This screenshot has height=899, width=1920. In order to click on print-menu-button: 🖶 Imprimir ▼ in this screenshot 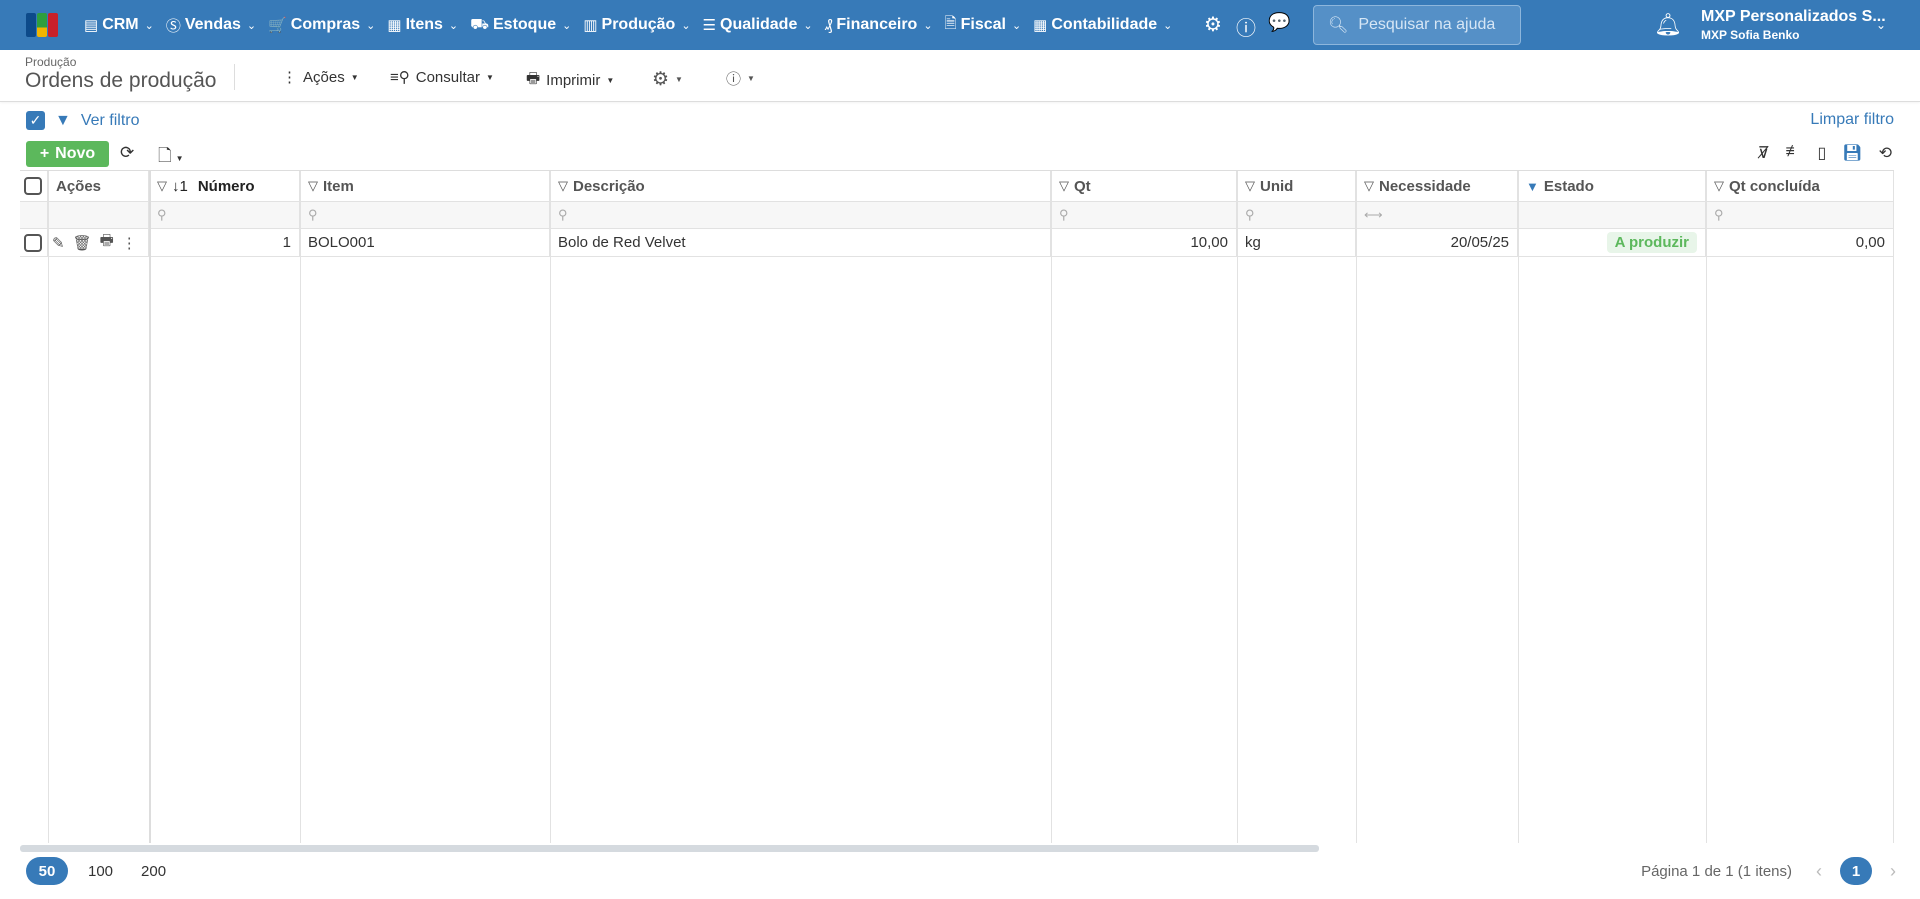, I will do `click(570, 80)`.